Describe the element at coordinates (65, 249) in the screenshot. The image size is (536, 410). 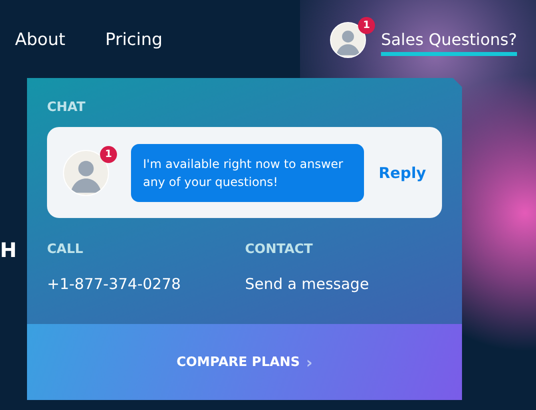
I see `section-heading: CALL` at that location.